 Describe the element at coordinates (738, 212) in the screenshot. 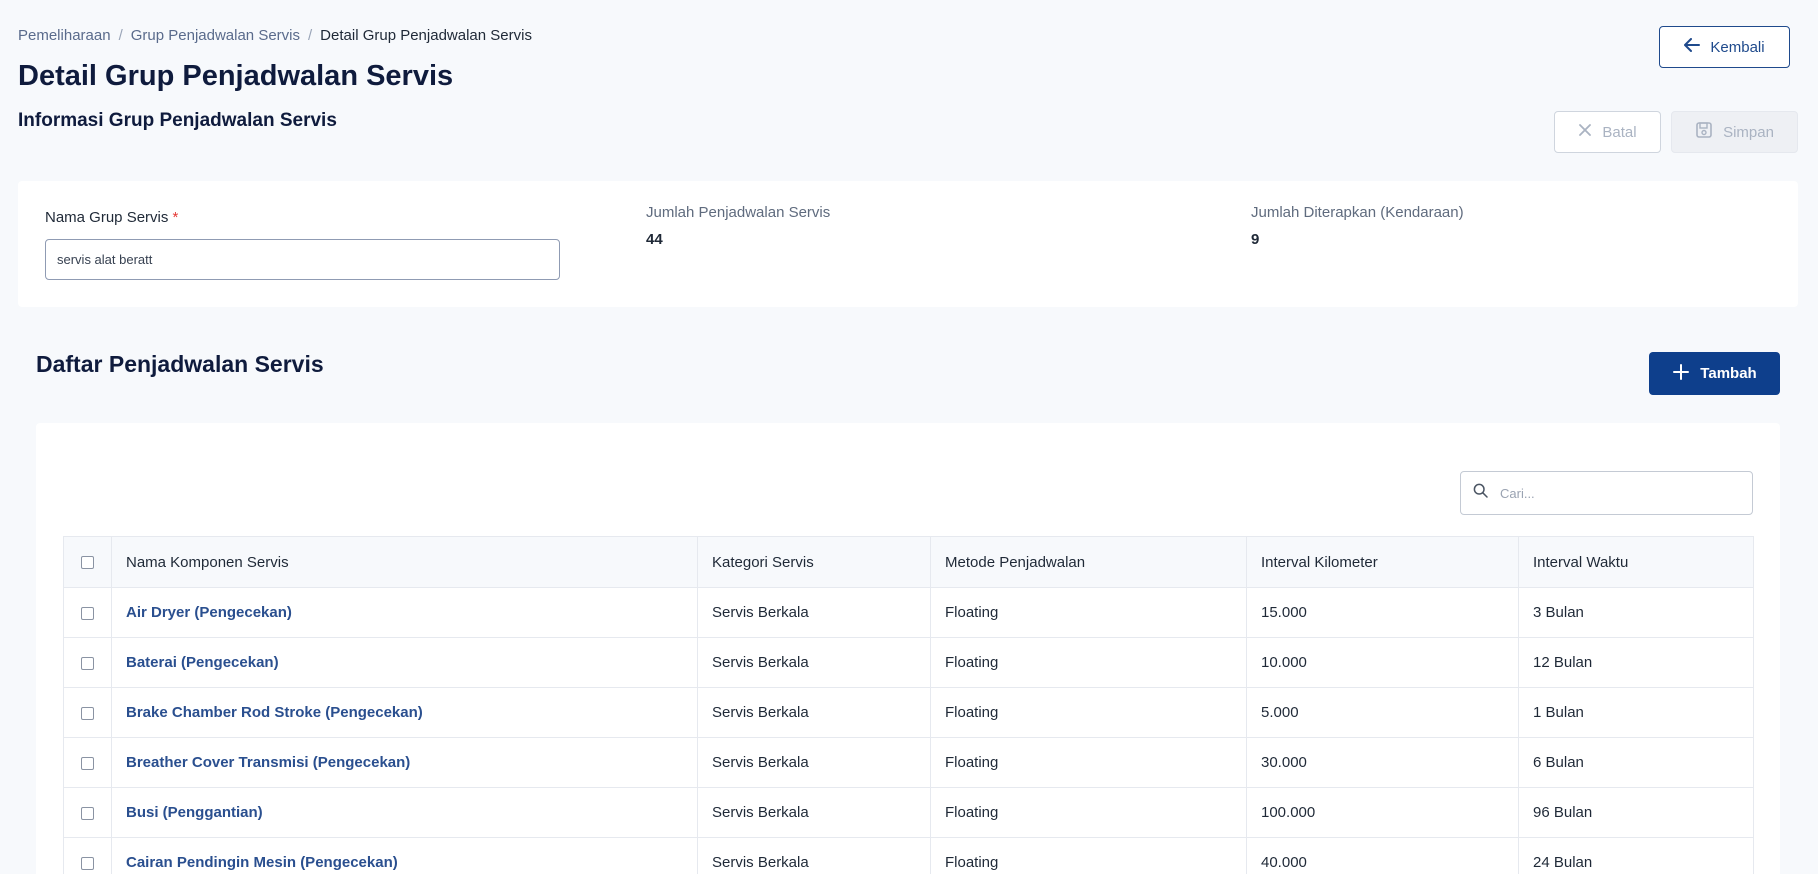

I see `schedule-count-label: Jumlah Penjadwalan Servis` at that location.